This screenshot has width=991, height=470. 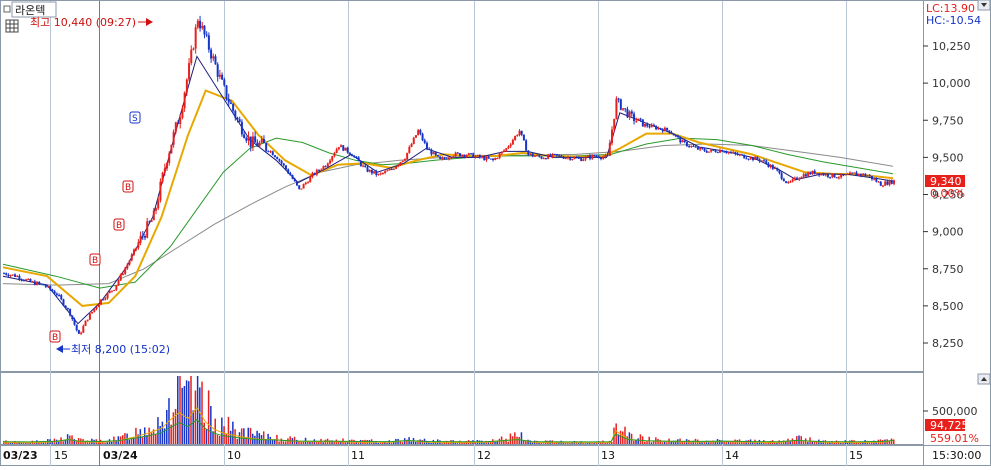 I want to click on x-label: 12, so click(x=484, y=455).